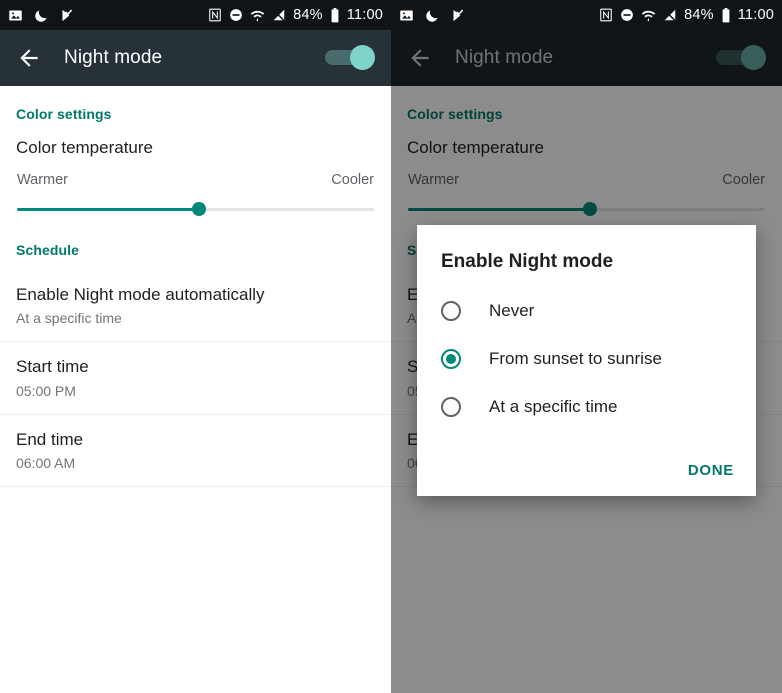 This screenshot has width=782, height=693. What do you see at coordinates (451, 359) in the screenshot?
I see `radio-icon-selected` at bounding box center [451, 359].